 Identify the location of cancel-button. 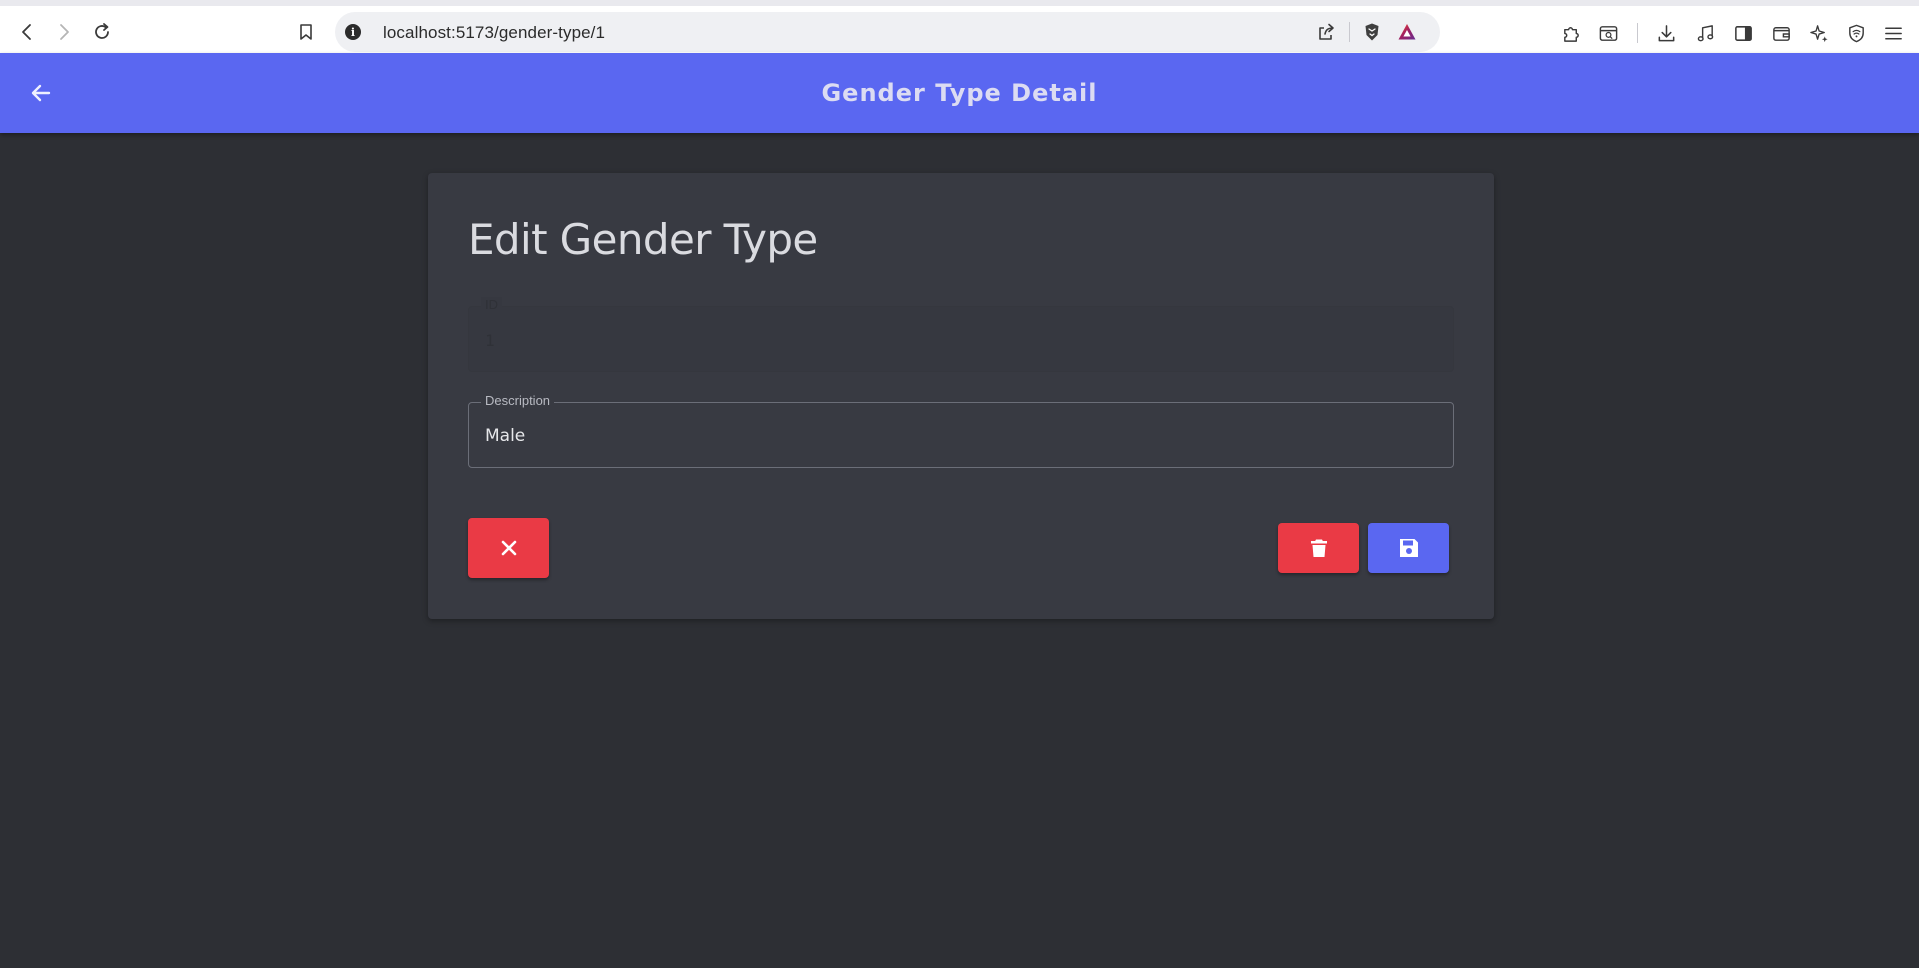
(508, 548).